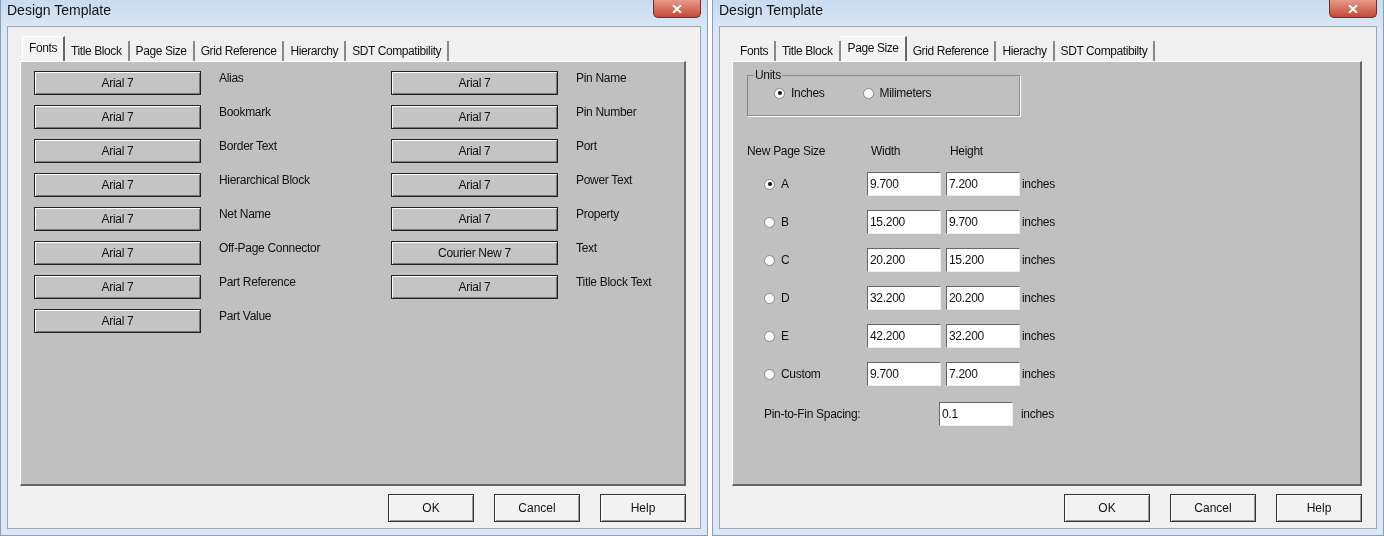 The image size is (1384, 536). What do you see at coordinates (257, 282) in the screenshot?
I see `font-label: Part Reference` at bounding box center [257, 282].